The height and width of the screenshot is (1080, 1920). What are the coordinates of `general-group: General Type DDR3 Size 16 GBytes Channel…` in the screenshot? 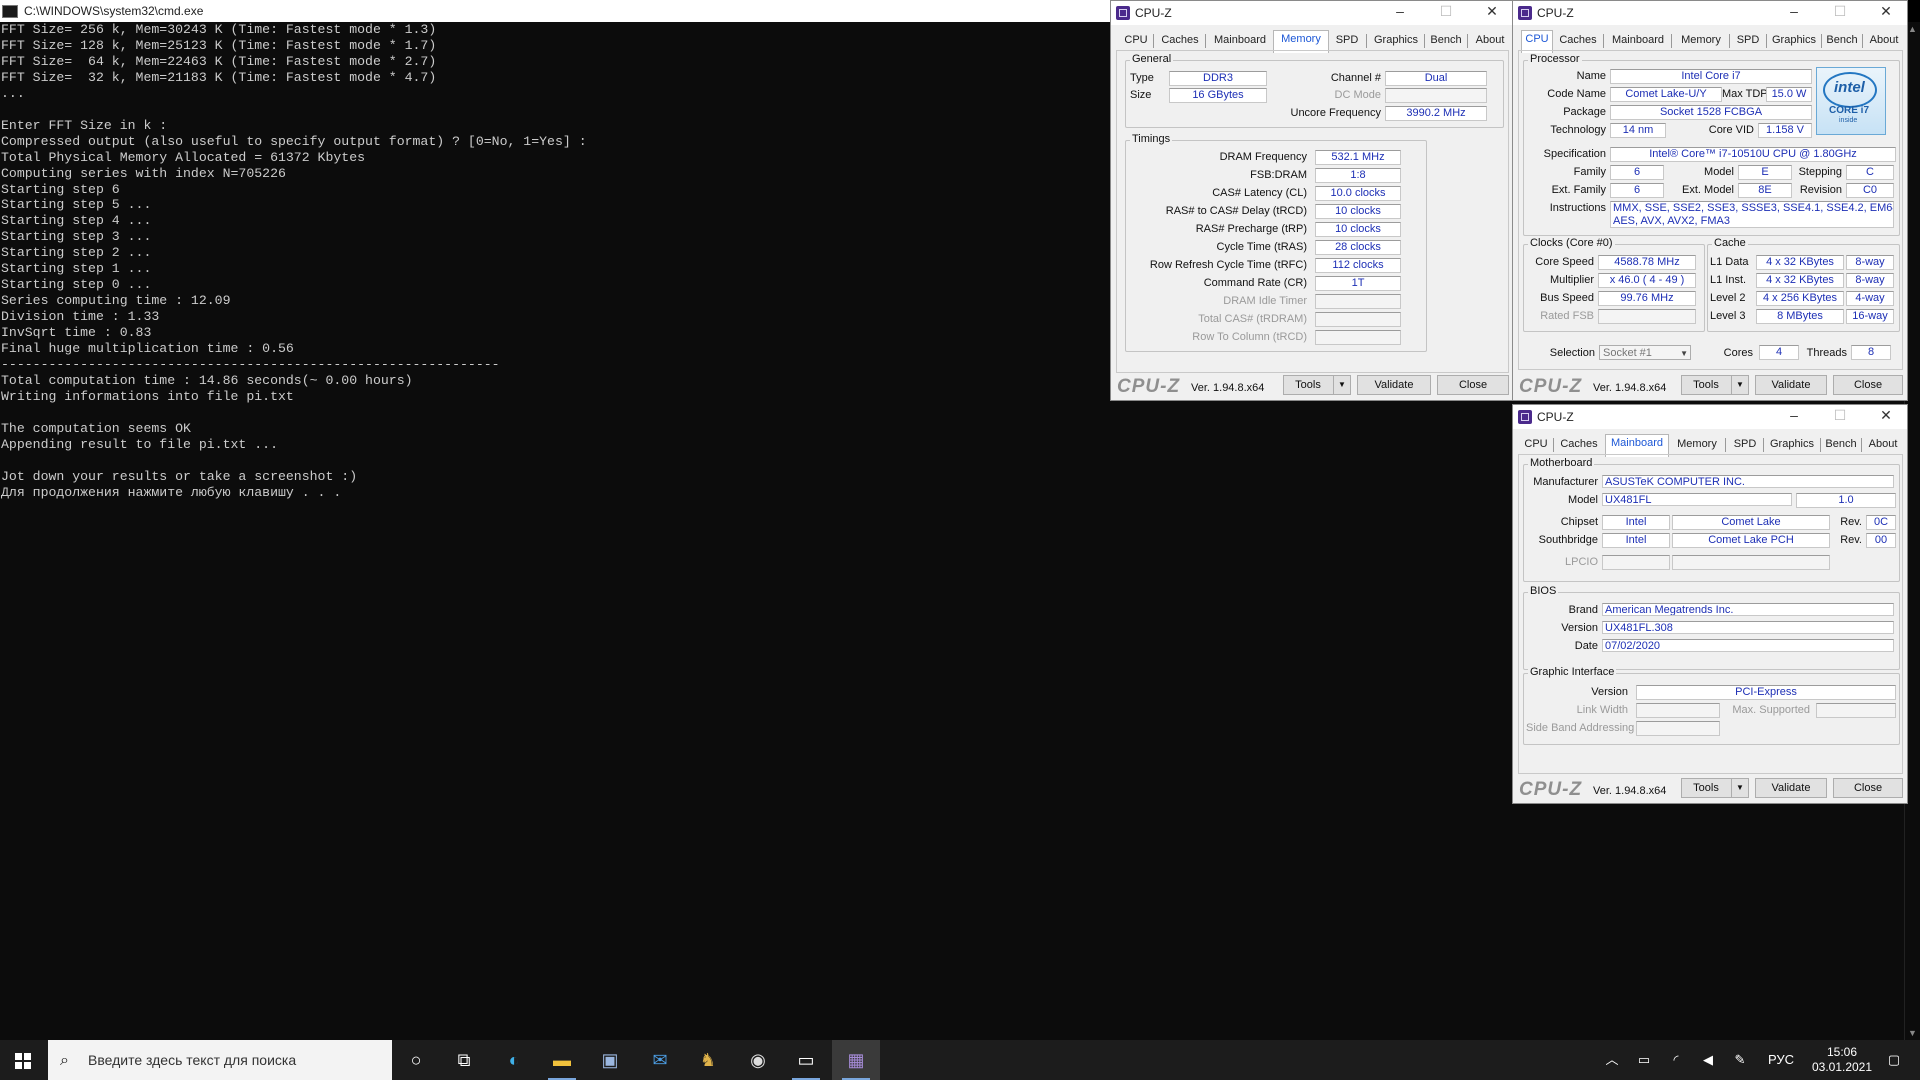 It's located at (1314, 90).